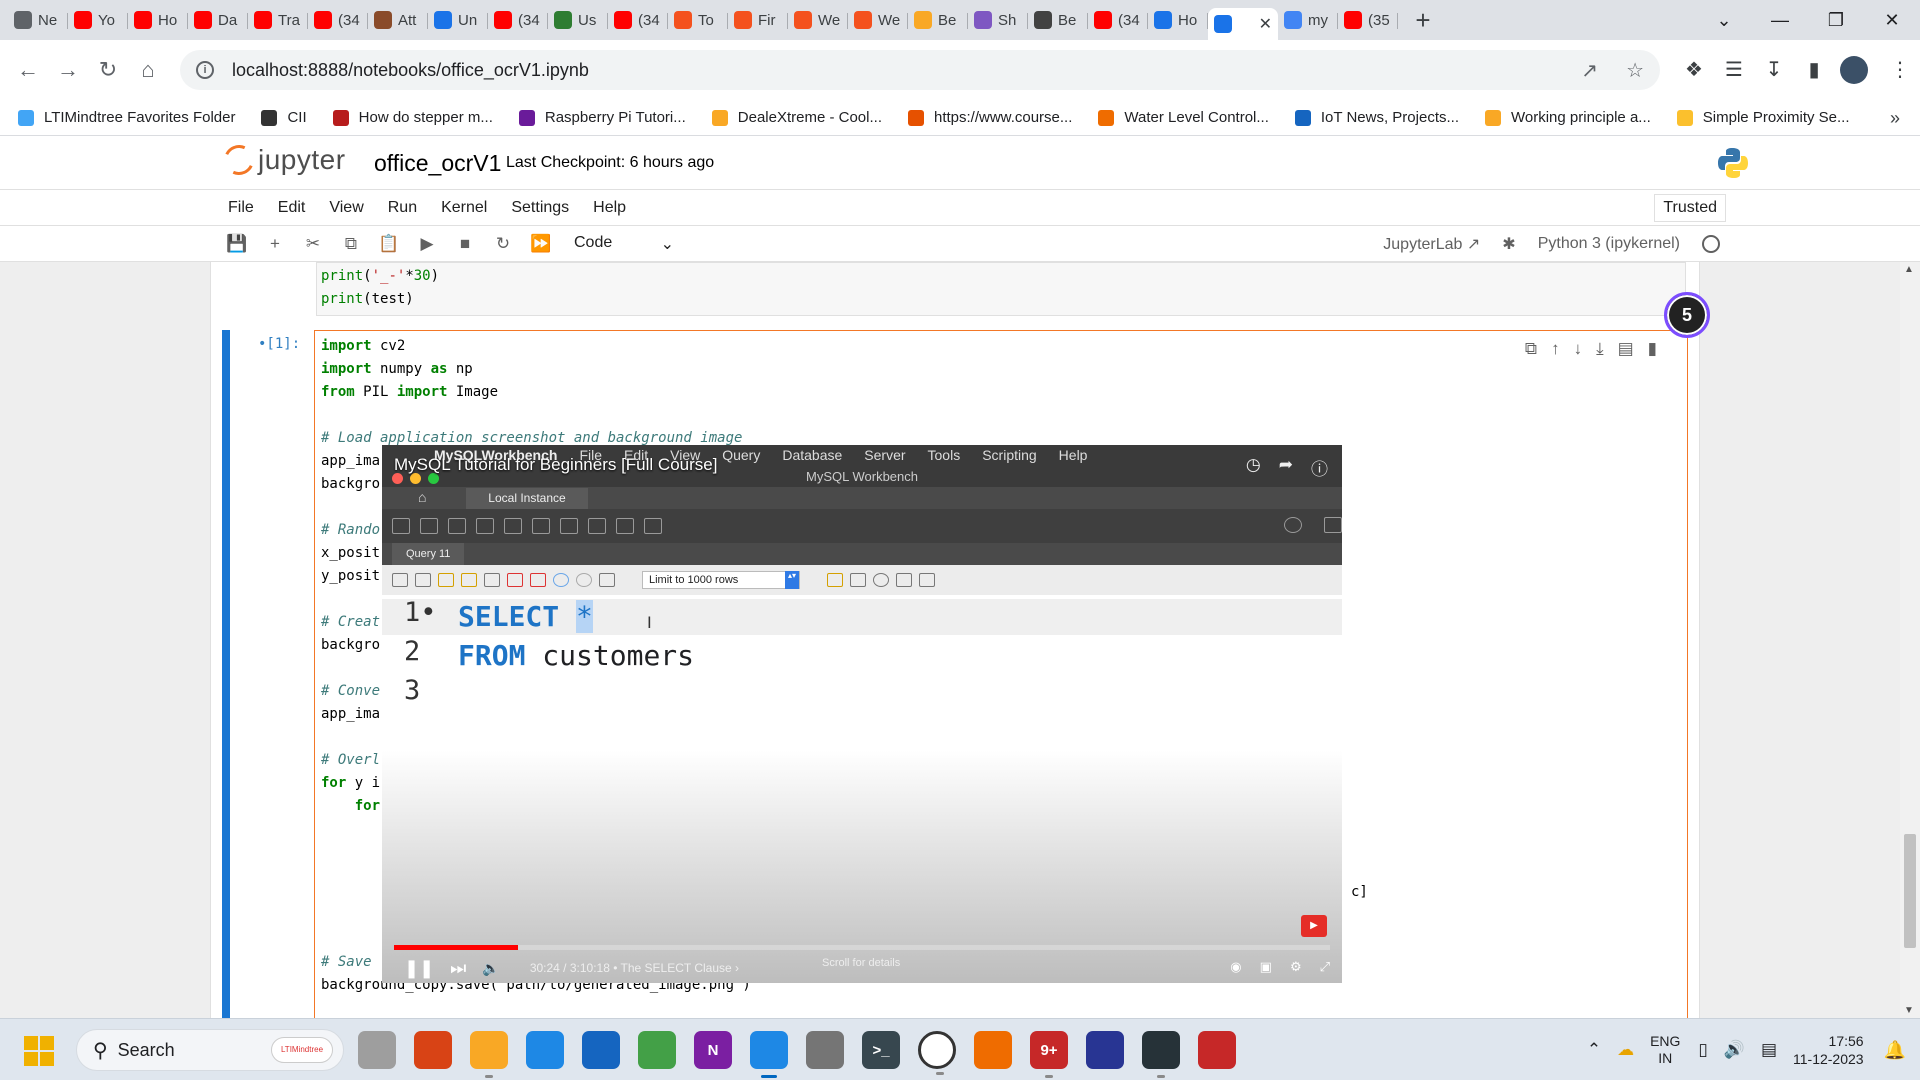 This screenshot has height=1080, width=1920. Describe the element at coordinates (1286, 467) in the screenshot. I see `share-arrow-icon: ➦` at that location.